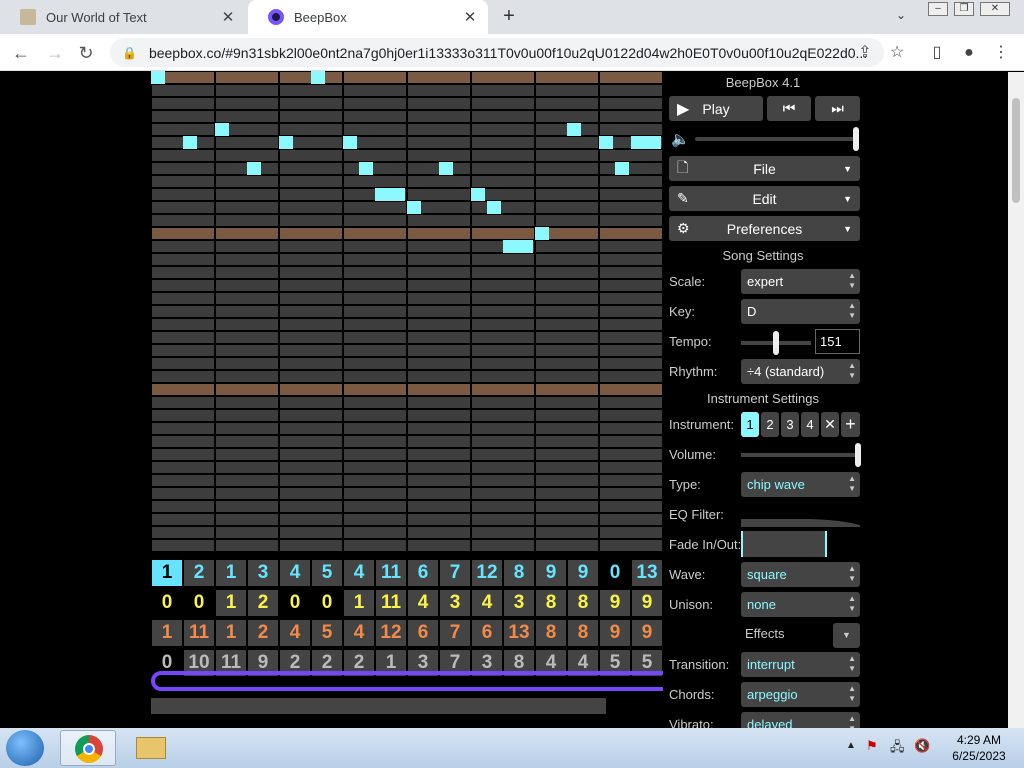  I want to click on new-tab-button: +, so click(509, 16).